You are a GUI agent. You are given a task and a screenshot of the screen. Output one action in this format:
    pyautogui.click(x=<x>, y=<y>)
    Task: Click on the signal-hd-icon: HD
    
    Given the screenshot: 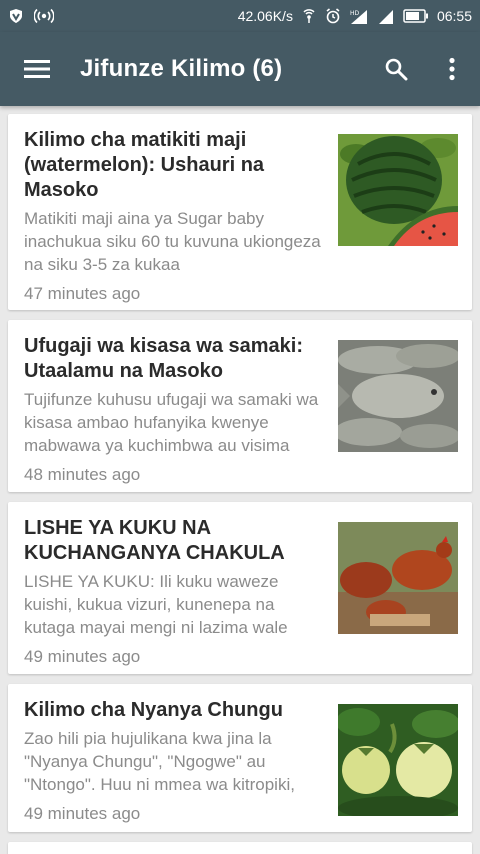 What is the action you would take?
    pyautogui.click(x=359, y=16)
    